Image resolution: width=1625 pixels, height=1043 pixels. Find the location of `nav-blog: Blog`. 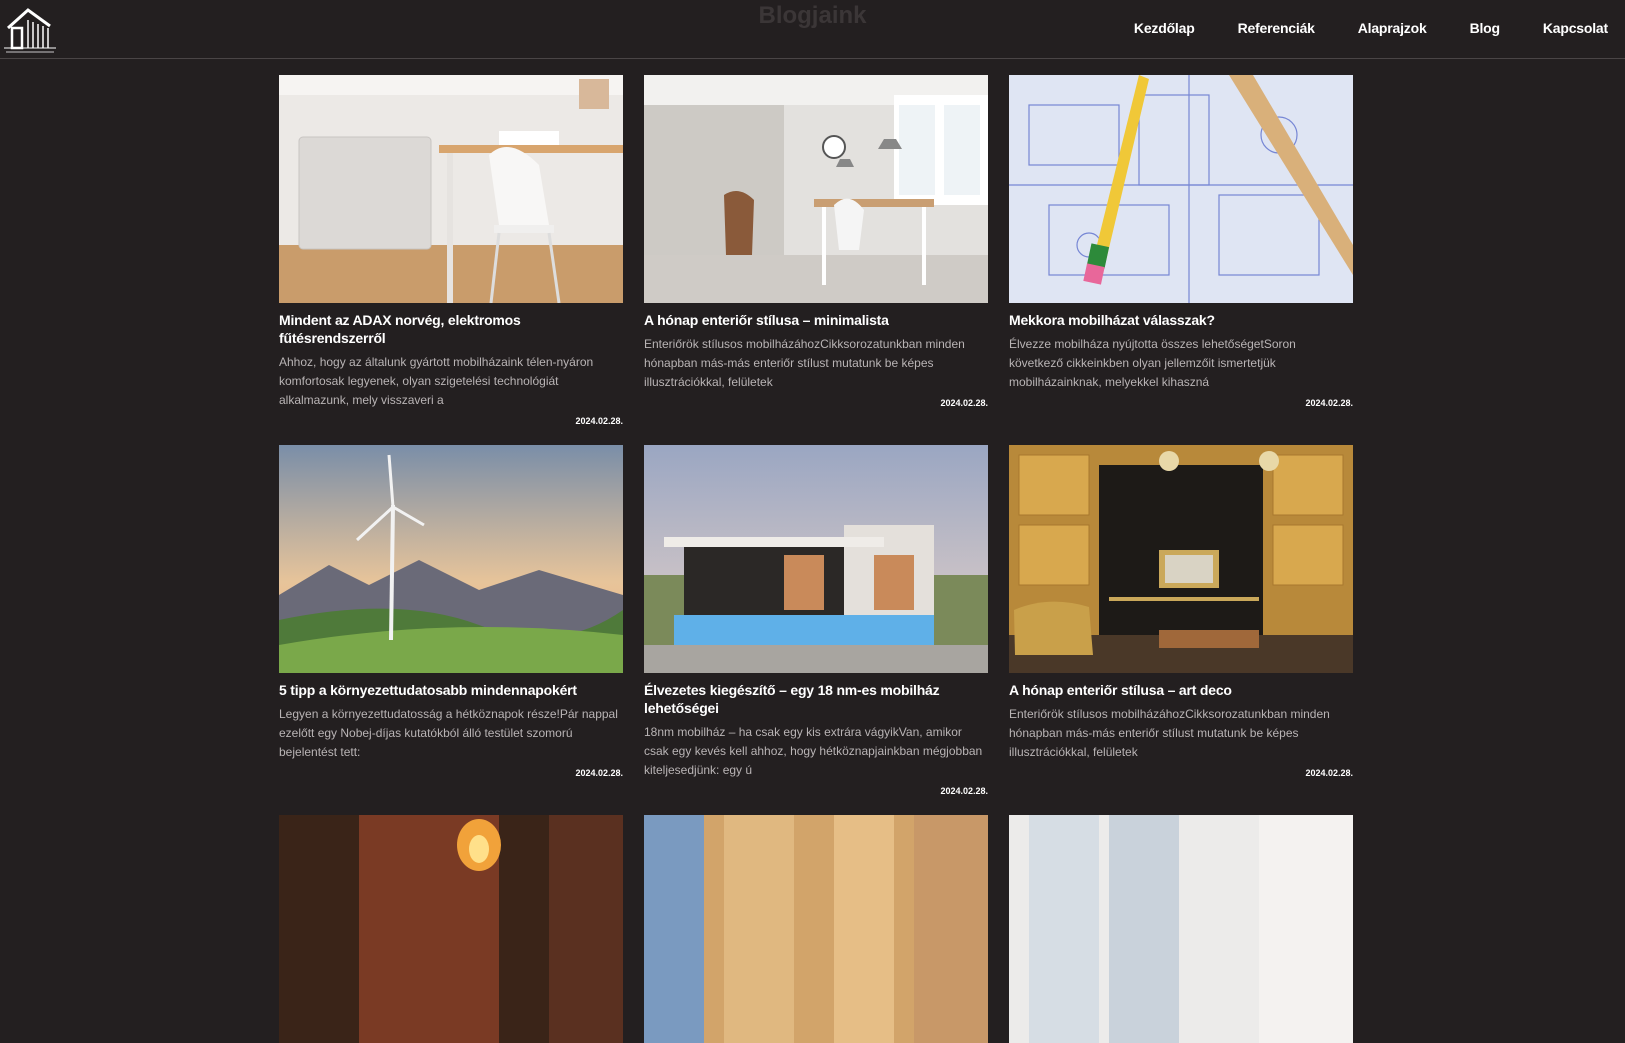

nav-blog: Blog is located at coordinates (1485, 28).